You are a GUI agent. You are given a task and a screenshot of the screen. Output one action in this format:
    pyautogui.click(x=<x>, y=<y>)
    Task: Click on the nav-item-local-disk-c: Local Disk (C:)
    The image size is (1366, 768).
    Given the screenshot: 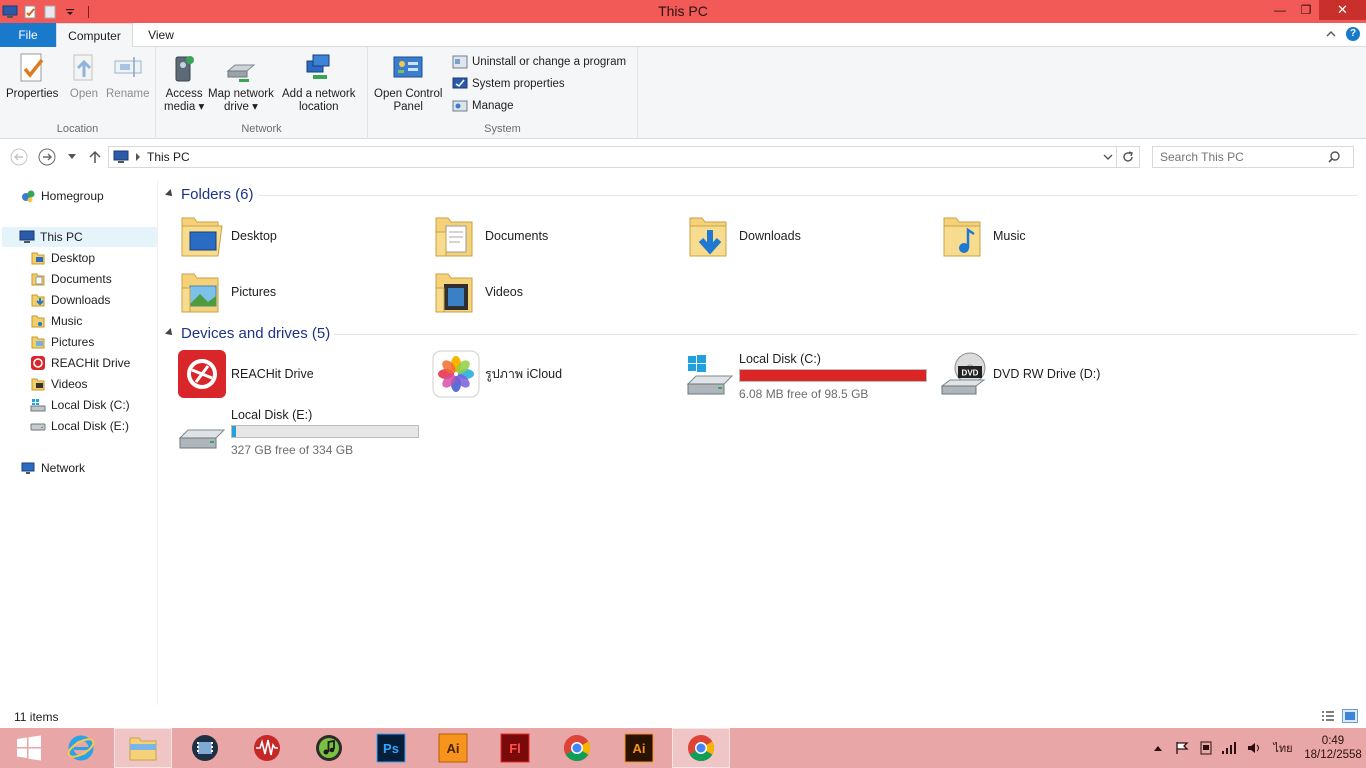 What is the action you would take?
    pyautogui.click(x=80, y=405)
    